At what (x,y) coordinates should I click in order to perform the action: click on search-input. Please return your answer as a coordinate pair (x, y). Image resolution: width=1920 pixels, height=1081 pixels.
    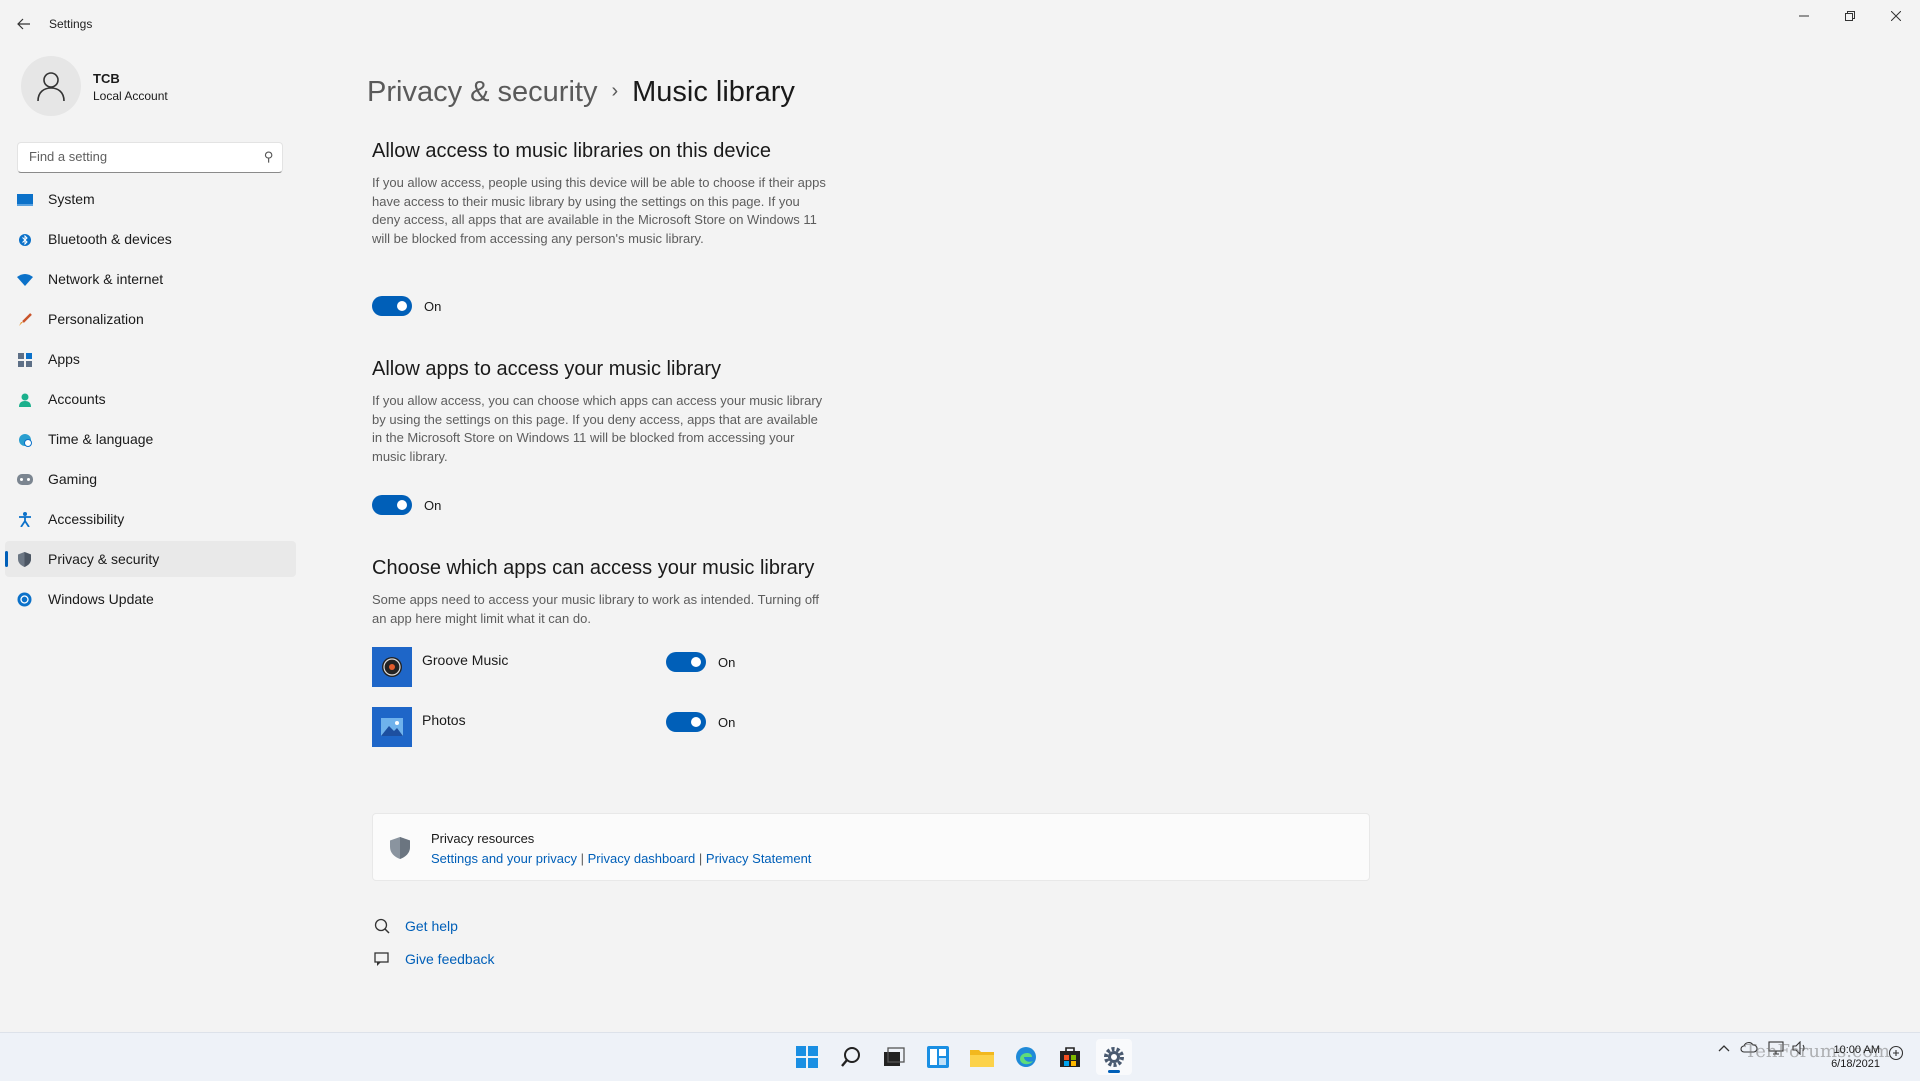
    Looking at the image, I should click on (139, 156).